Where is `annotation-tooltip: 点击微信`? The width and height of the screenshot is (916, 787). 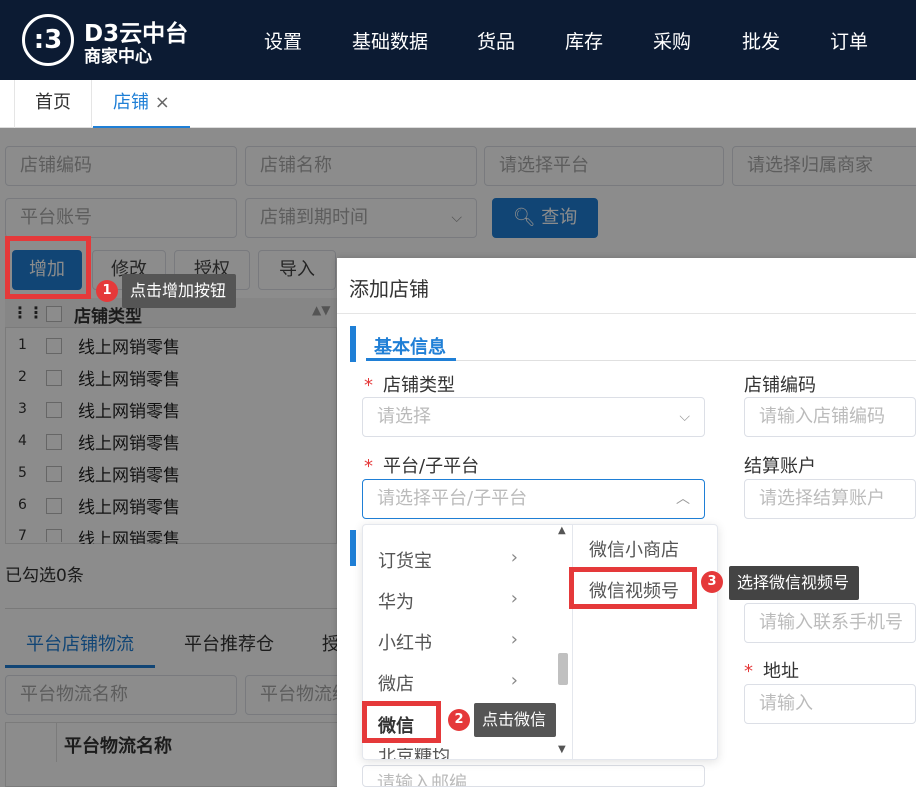
annotation-tooltip: 点击微信 is located at coordinates (515, 720).